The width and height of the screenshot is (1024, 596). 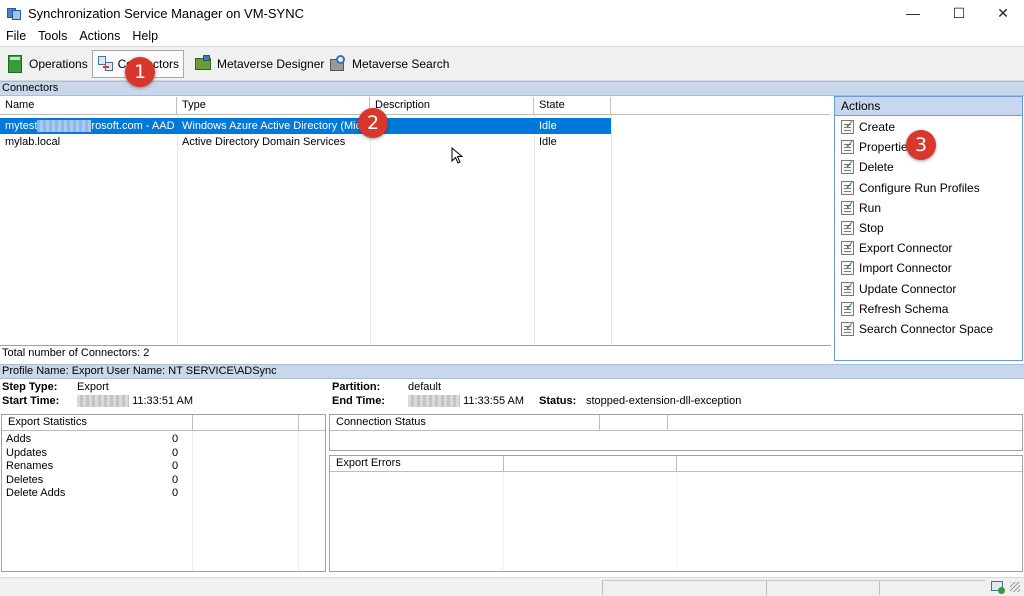 What do you see at coordinates (1015, 587) in the screenshot?
I see `resize-grip` at bounding box center [1015, 587].